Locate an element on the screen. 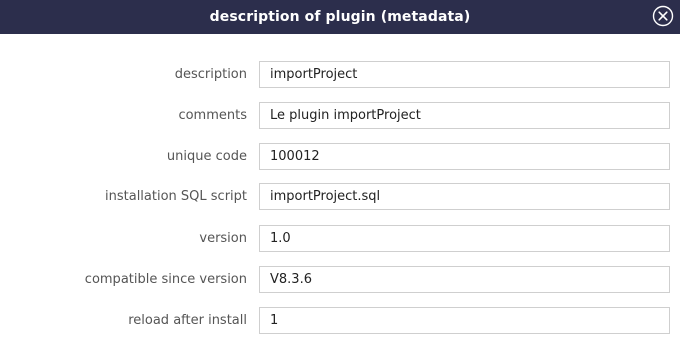 This screenshot has width=680, height=353. close-icon is located at coordinates (663, 16).